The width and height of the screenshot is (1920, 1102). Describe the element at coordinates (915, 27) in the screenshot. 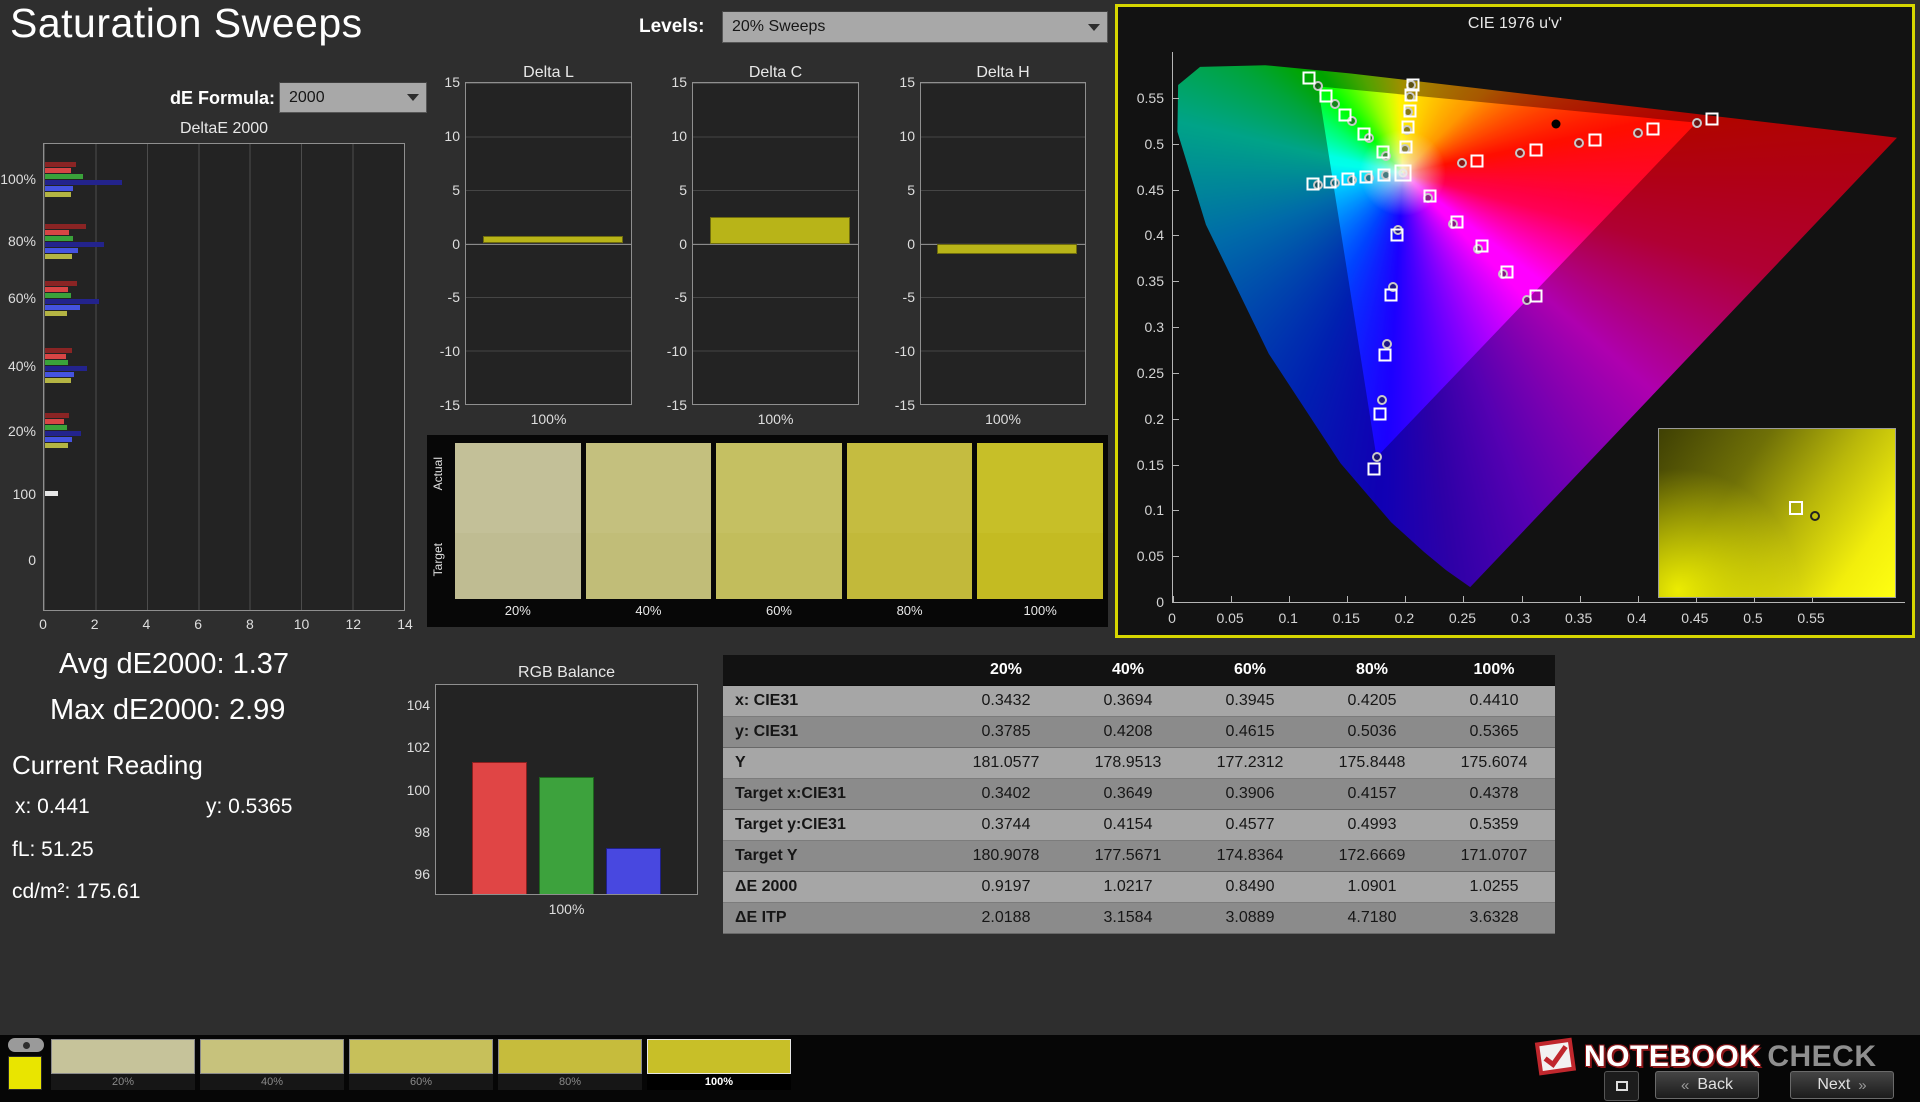

I see `levels-dropdown: 20% Sweeps` at that location.